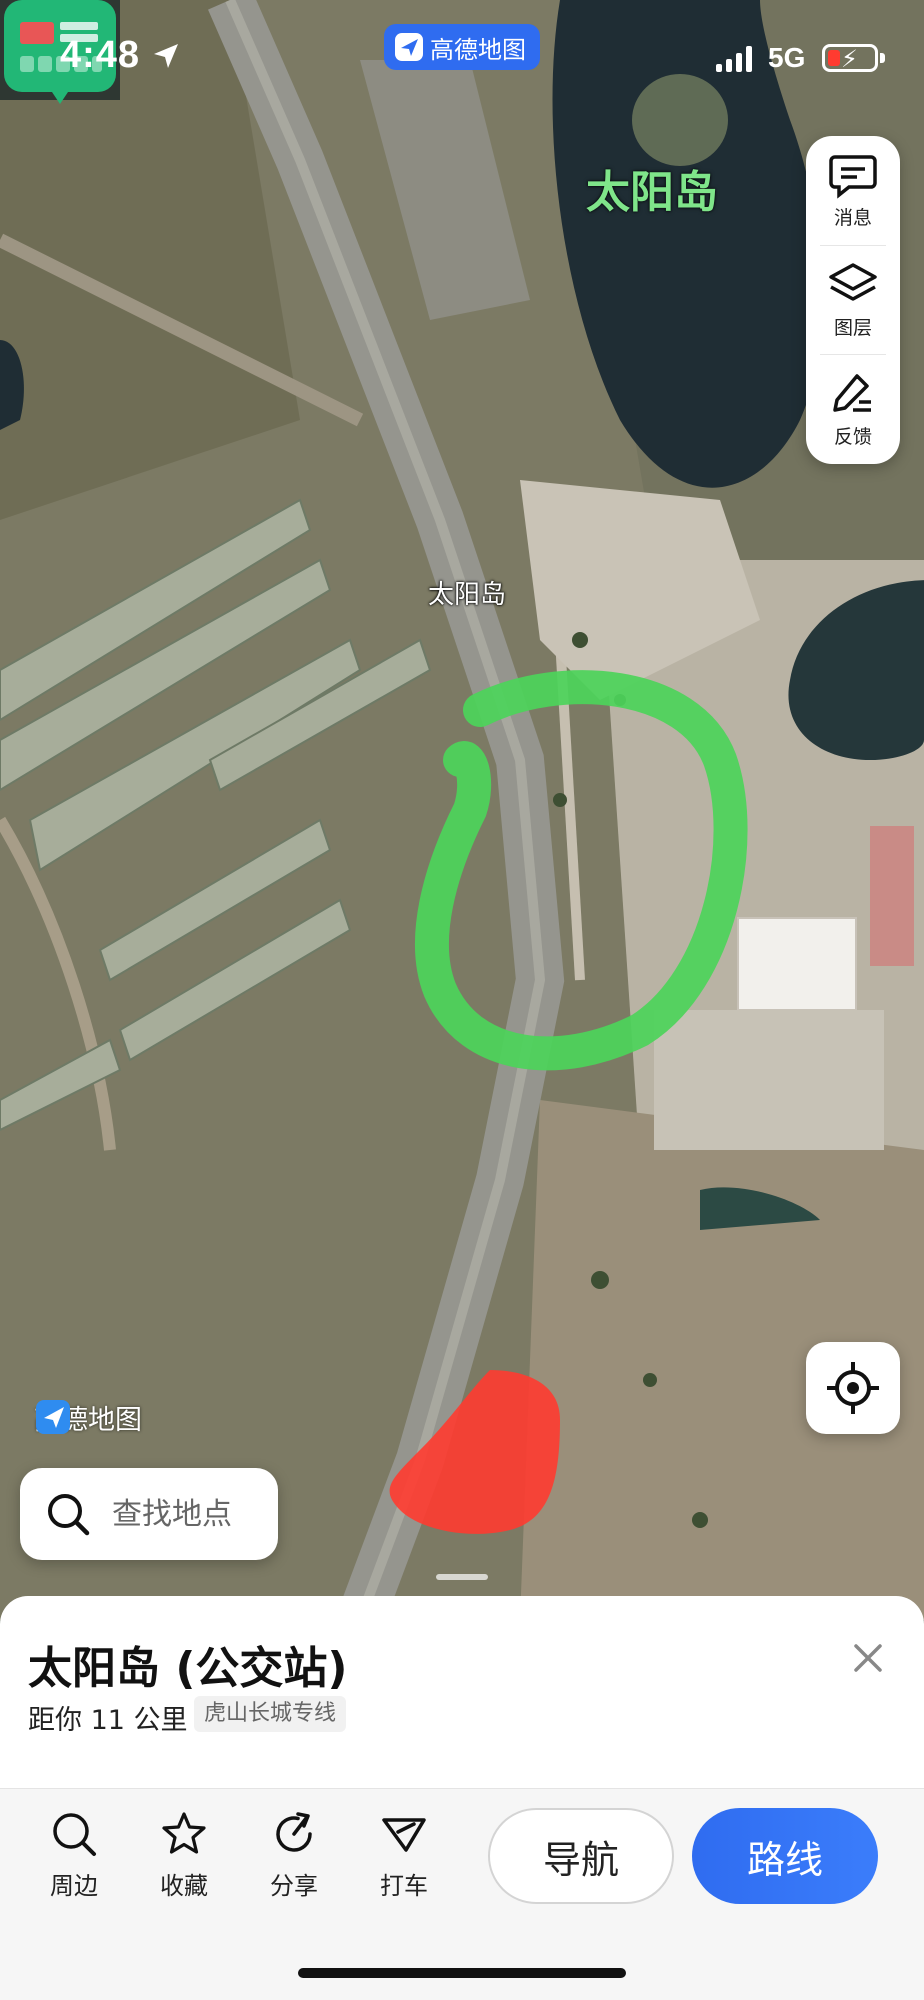 The image size is (924, 2000). I want to click on poi-label: 太阳岛, so click(467, 592).